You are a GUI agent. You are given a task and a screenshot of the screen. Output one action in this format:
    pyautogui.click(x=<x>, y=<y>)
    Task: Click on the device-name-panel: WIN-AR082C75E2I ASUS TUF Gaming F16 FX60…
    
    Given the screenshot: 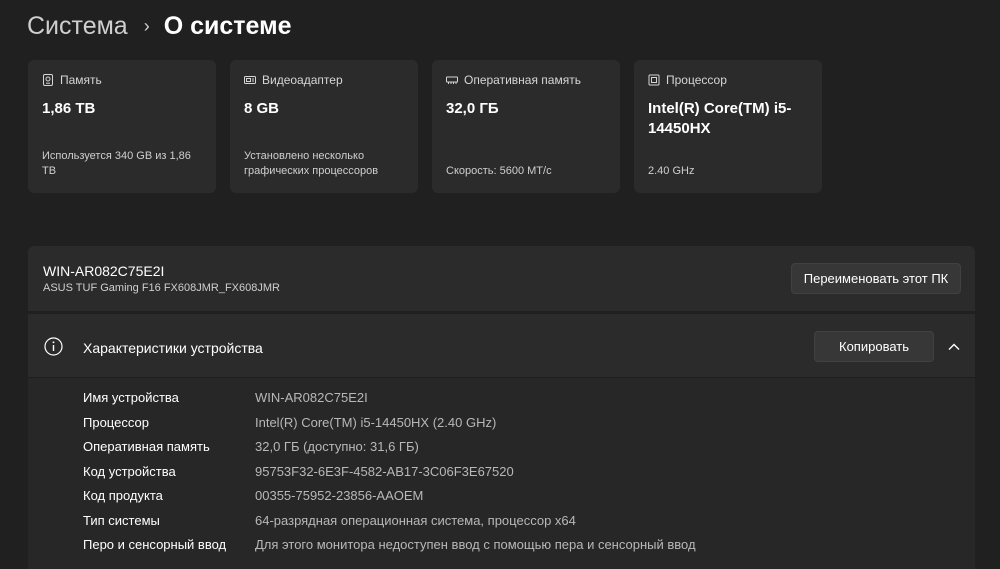 What is the action you would take?
    pyautogui.click(x=501, y=278)
    